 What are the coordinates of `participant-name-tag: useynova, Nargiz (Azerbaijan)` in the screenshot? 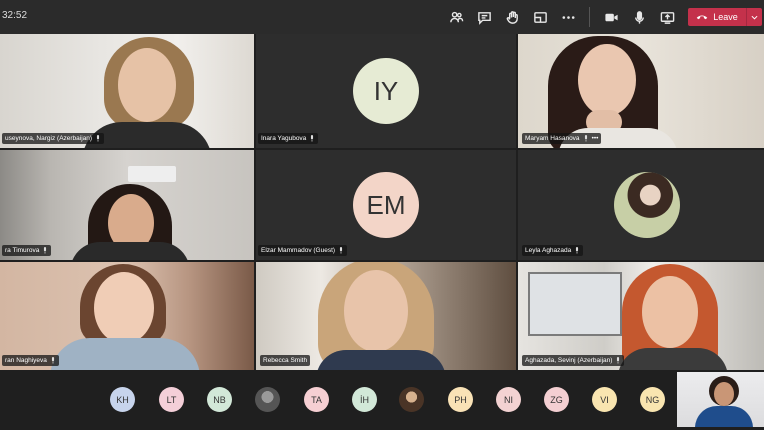 It's located at (53, 138).